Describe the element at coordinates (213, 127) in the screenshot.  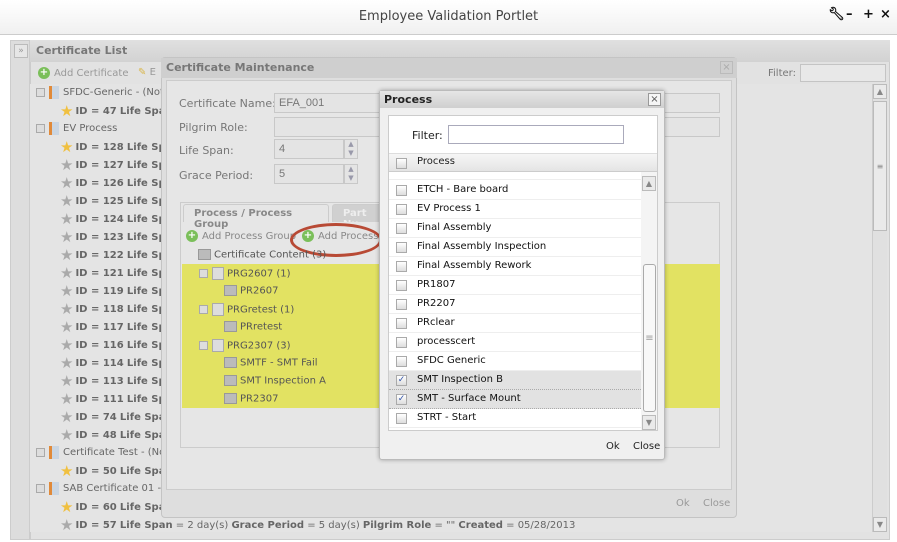
I see `role-label: Pilgrim Role:` at that location.